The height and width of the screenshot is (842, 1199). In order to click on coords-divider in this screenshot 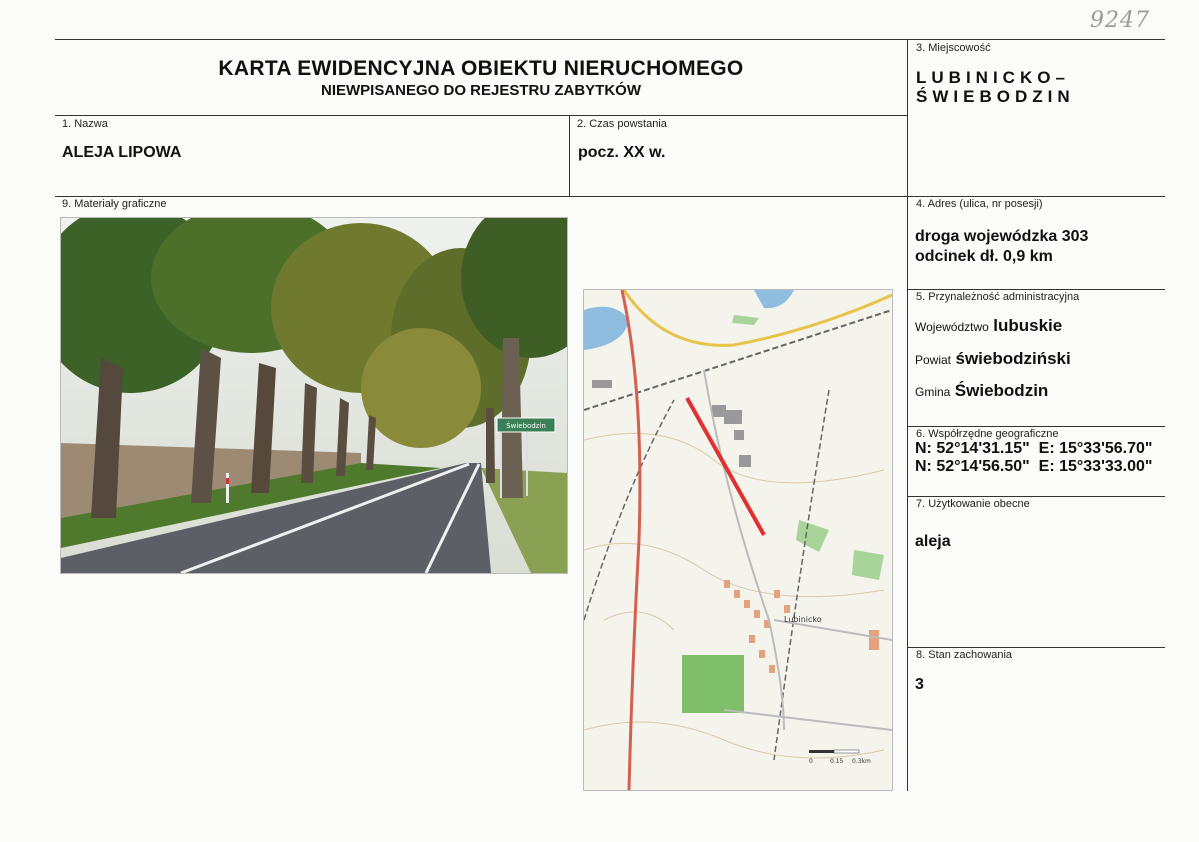, I will do `click(1036, 496)`.